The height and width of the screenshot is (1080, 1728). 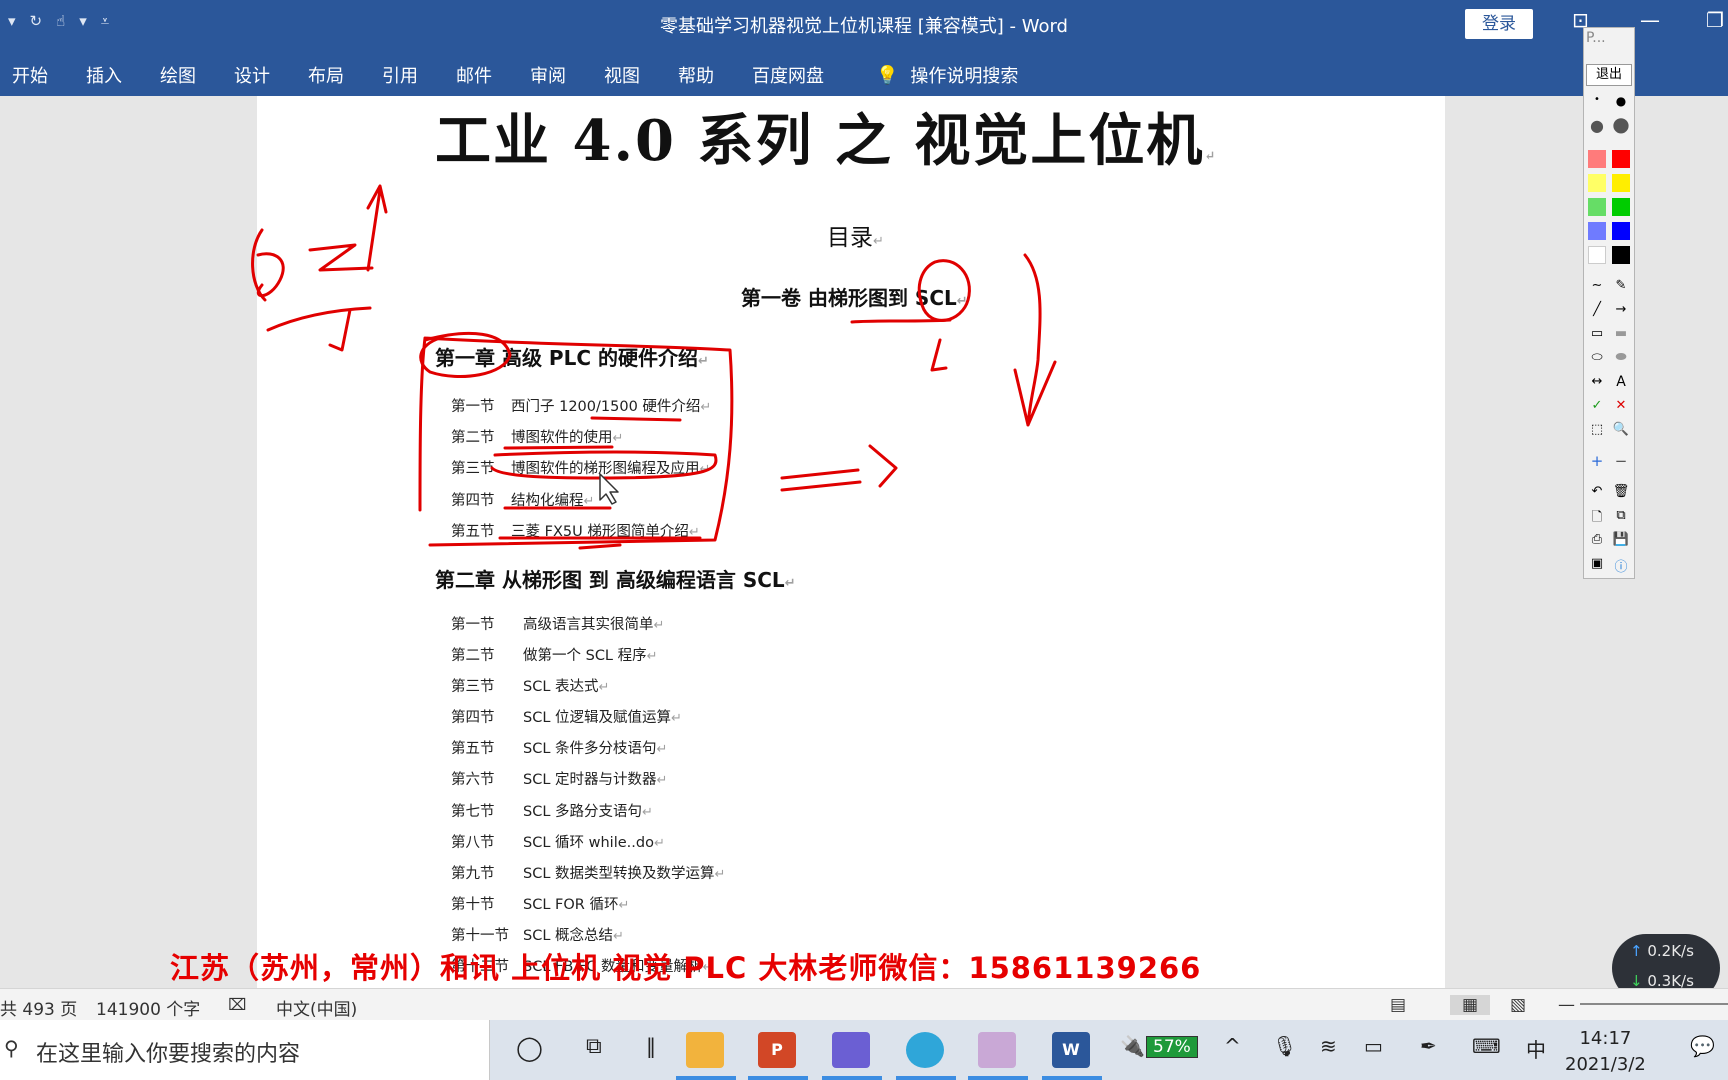 I want to click on rectangle-tool-icon: ▭, so click(x=1597, y=335).